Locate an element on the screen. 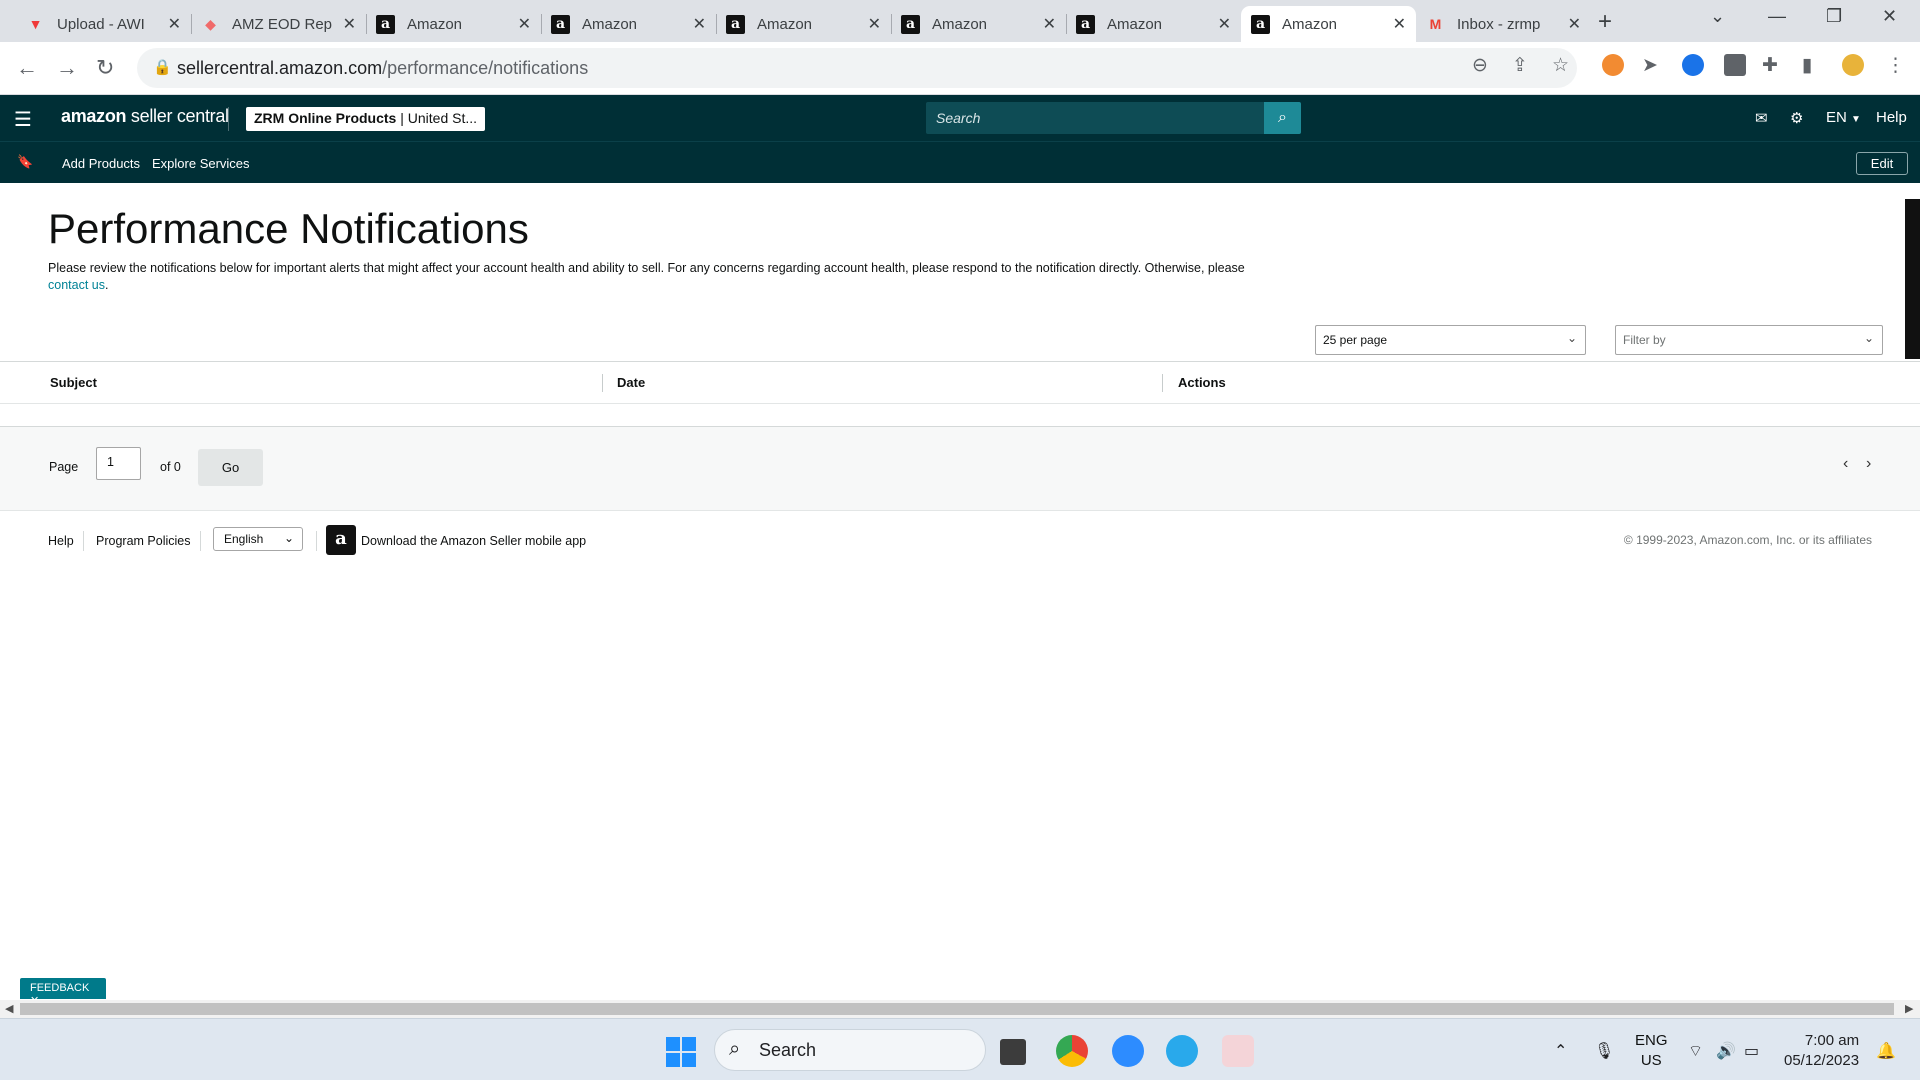 The image size is (1920, 1080). explore-services-link: Explore Services is located at coordinates (201, 163).